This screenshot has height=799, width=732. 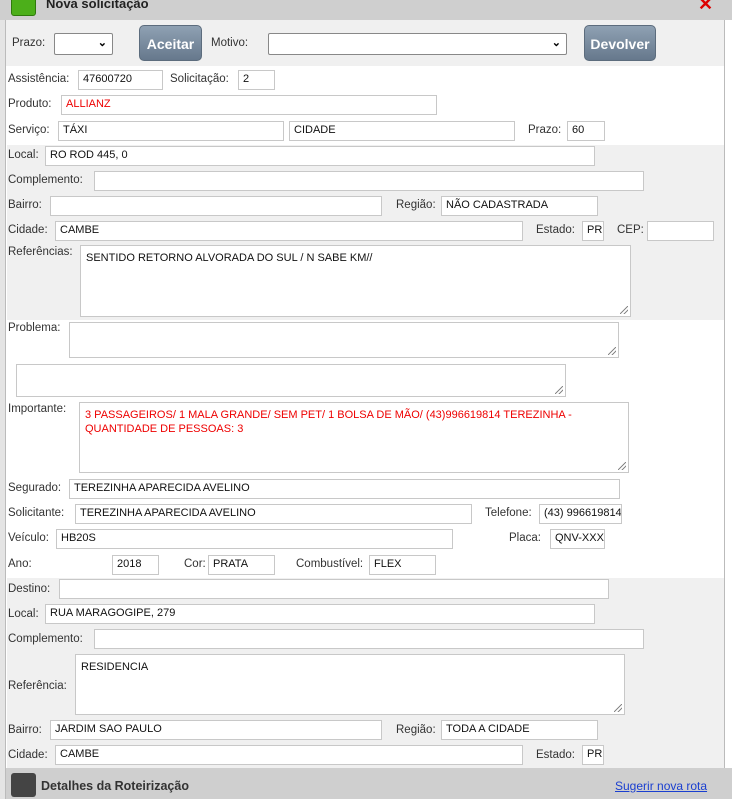 What do you see at coordinates (519, 730) in the screenshot?
I see `destino-regiao-input: TODA A CIDADE` at bounding box center [519, 730].